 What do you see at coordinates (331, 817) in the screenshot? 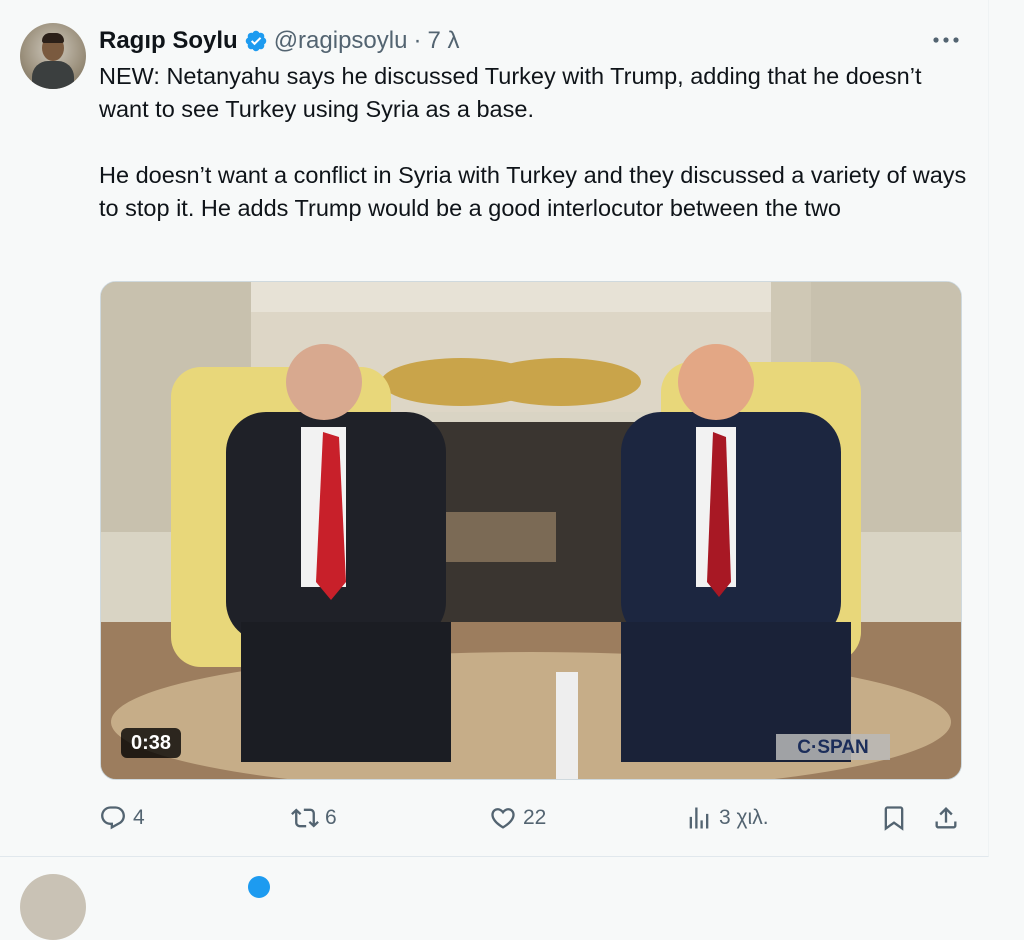
I see `repost-count: 6` at bounding box center [331, 817].